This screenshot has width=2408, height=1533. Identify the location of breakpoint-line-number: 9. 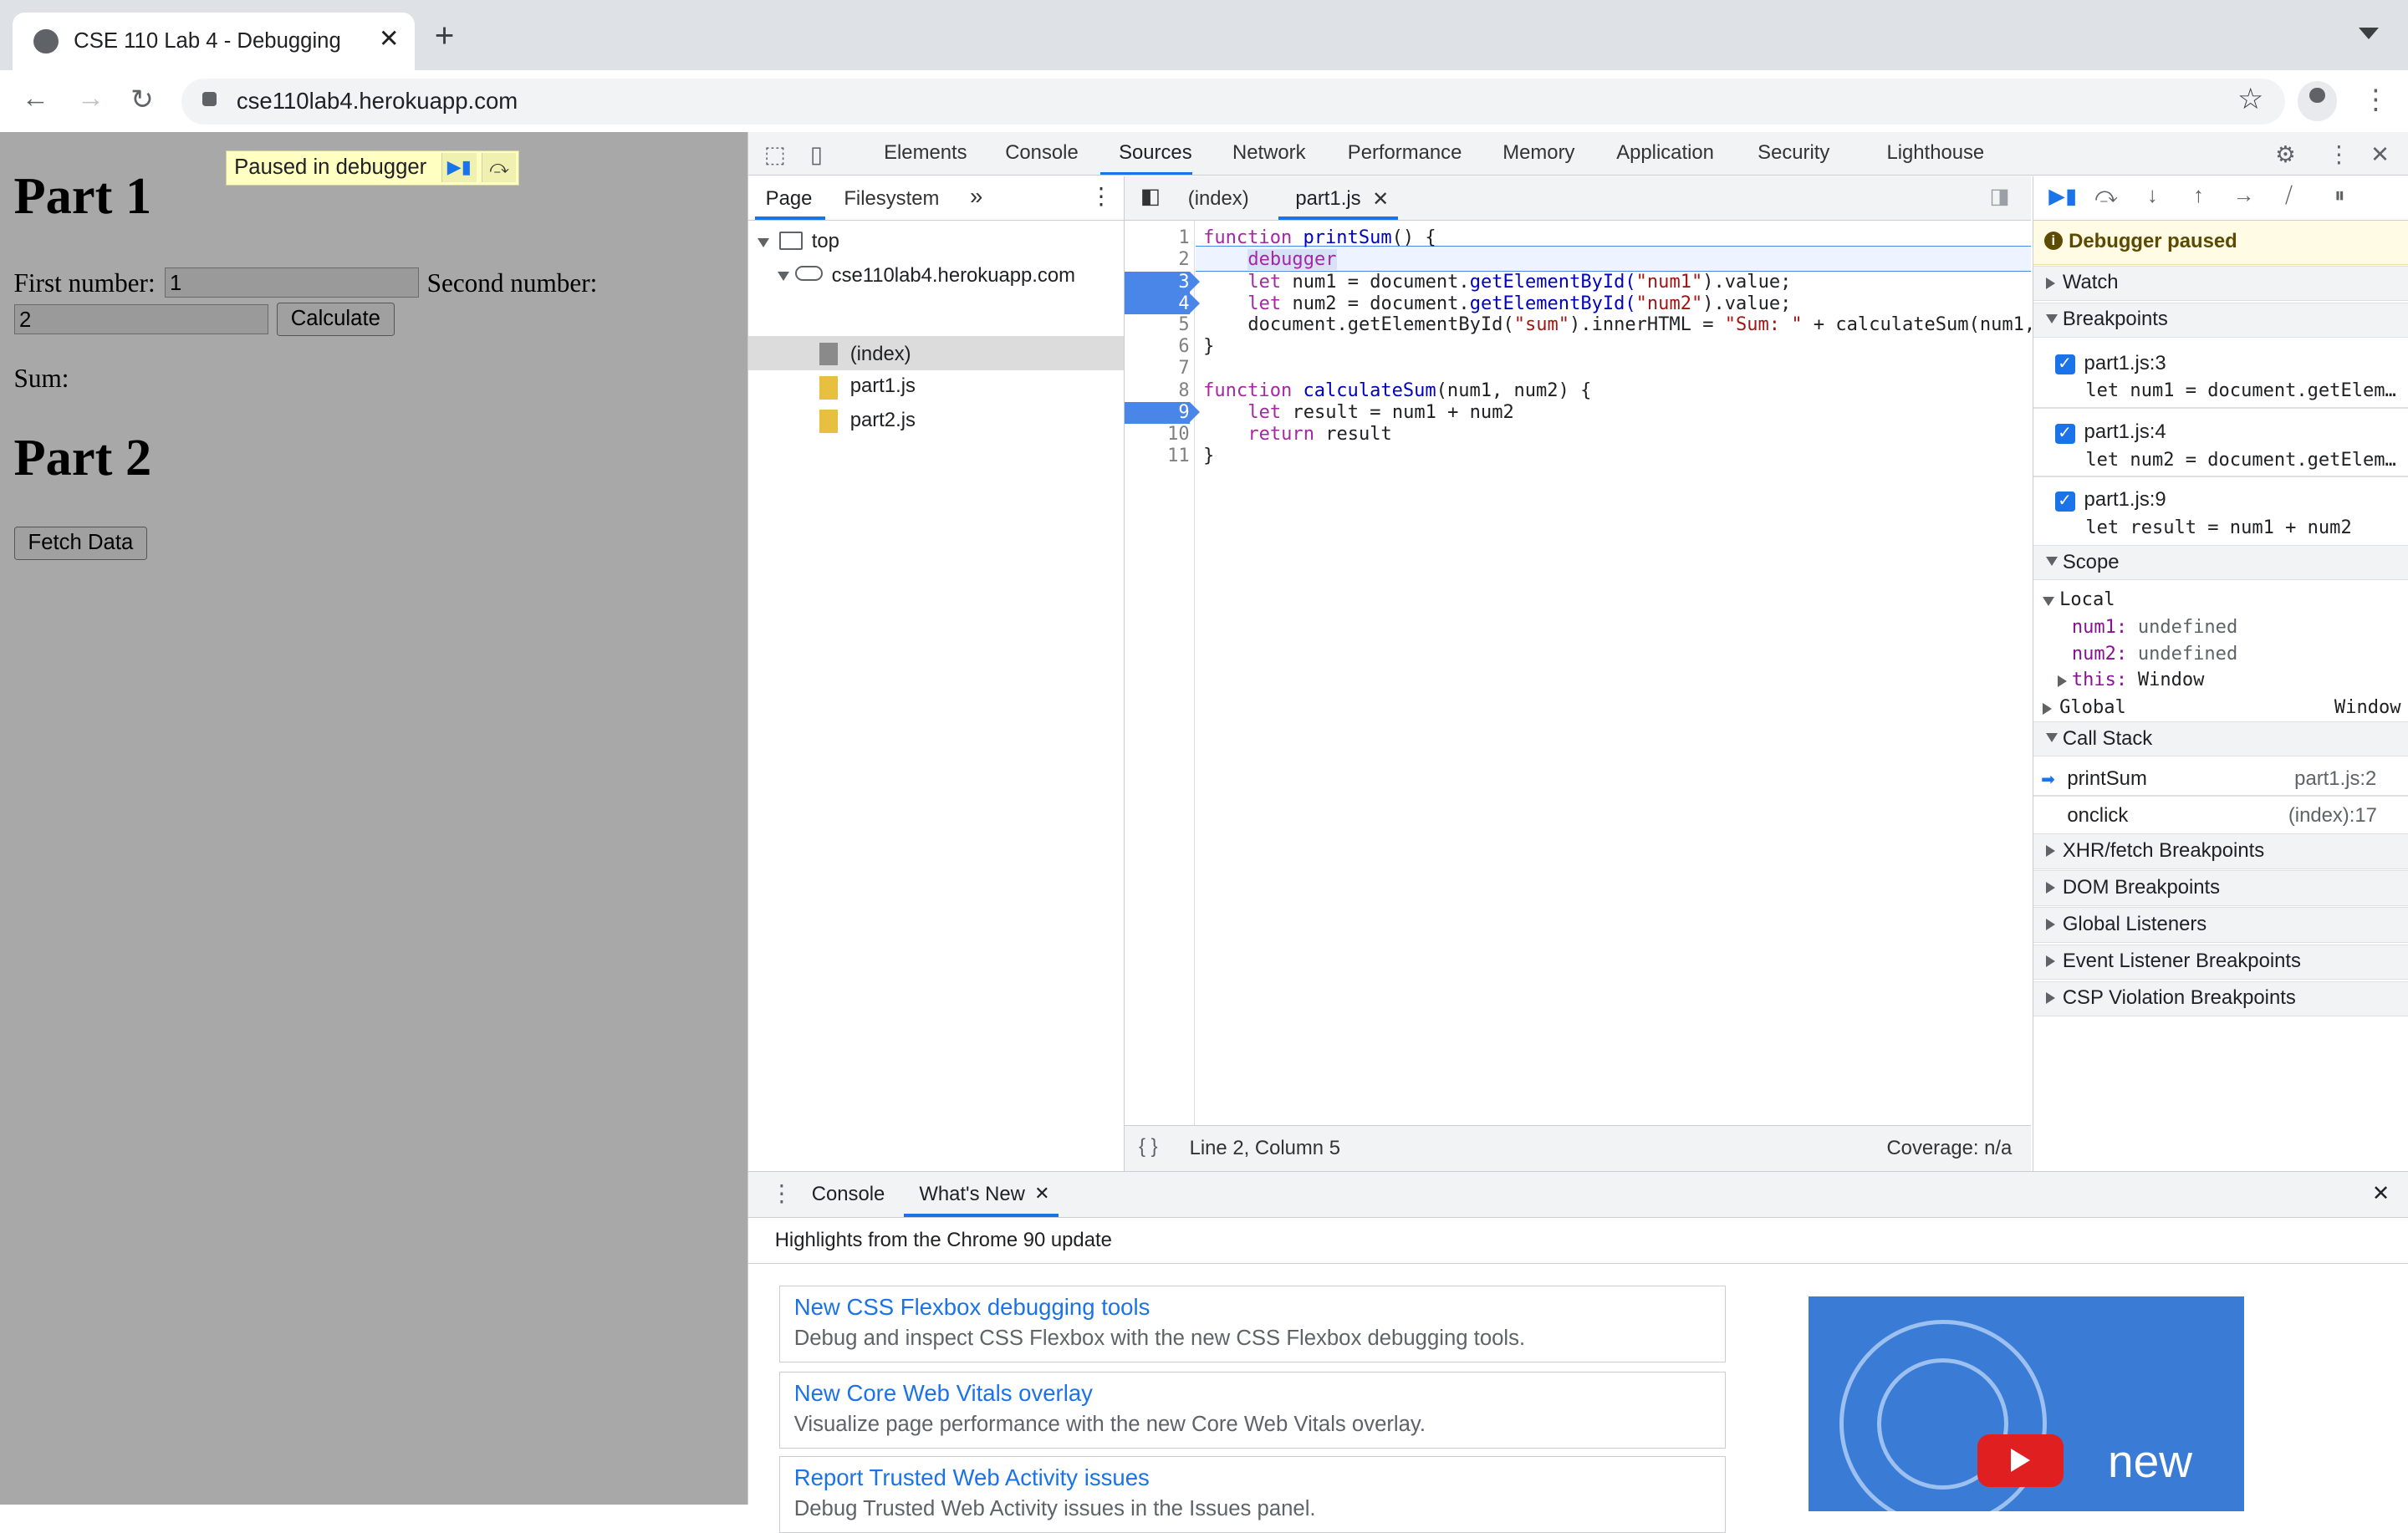
(1158, 413).